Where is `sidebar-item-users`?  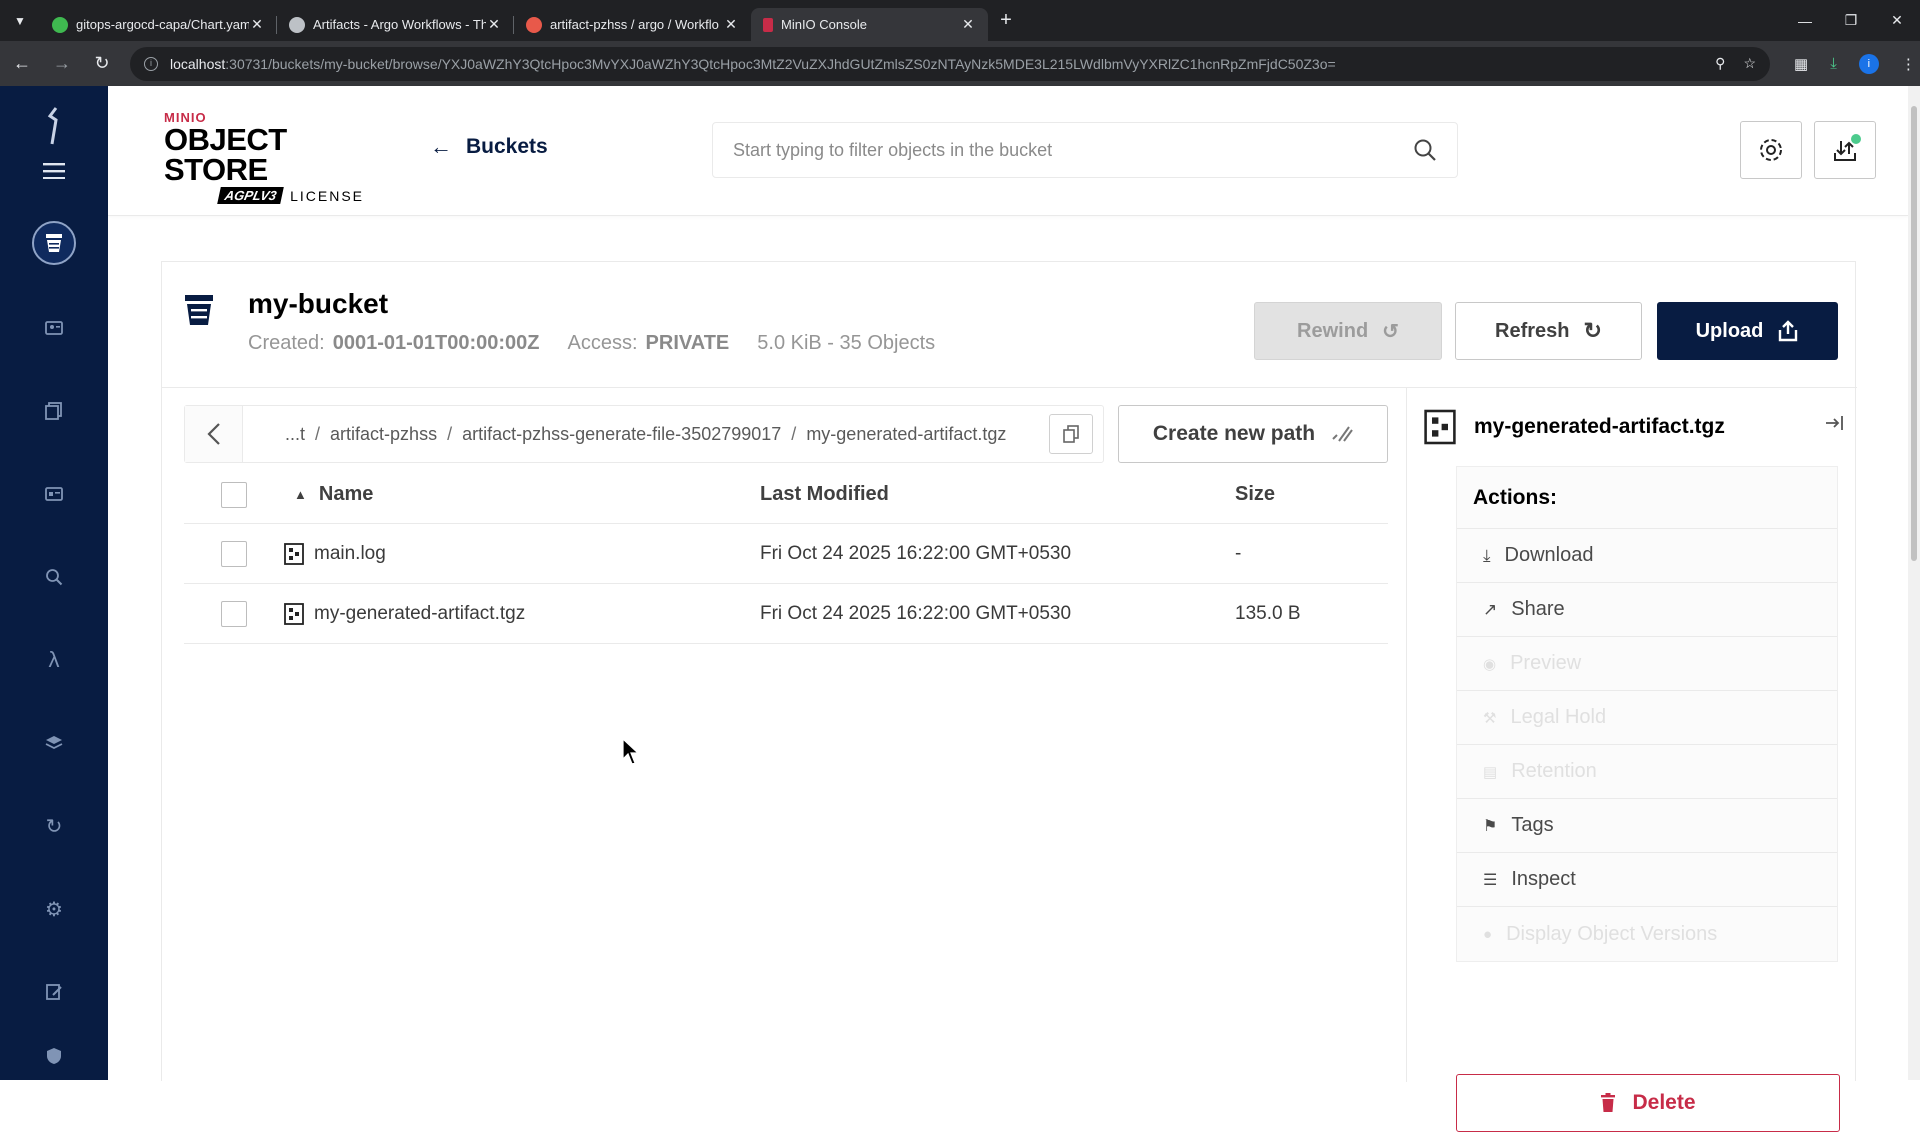 sidebar-item-users is located at coordinates (54, 494).